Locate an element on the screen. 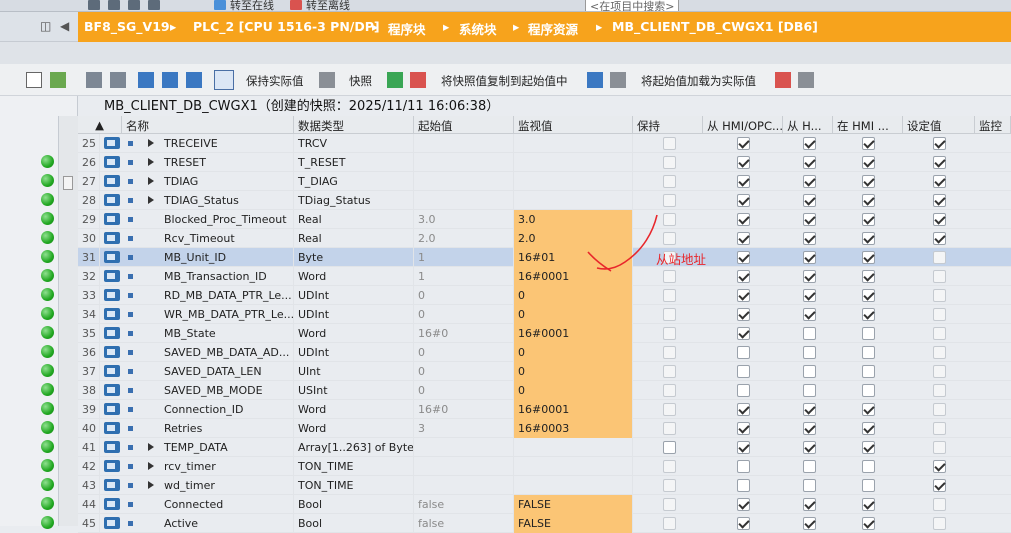 This screenshot has height=533, width=1011. table-row: 43 wd_timer TON_TIME is located at coordinates (544, 485).